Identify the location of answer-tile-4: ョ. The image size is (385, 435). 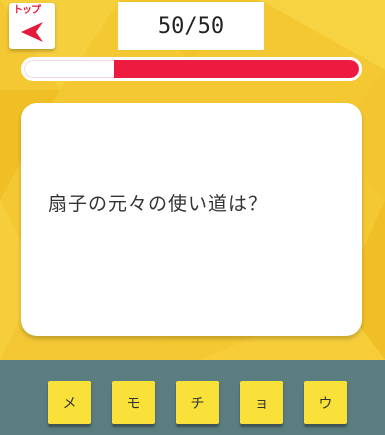
(261, 402).